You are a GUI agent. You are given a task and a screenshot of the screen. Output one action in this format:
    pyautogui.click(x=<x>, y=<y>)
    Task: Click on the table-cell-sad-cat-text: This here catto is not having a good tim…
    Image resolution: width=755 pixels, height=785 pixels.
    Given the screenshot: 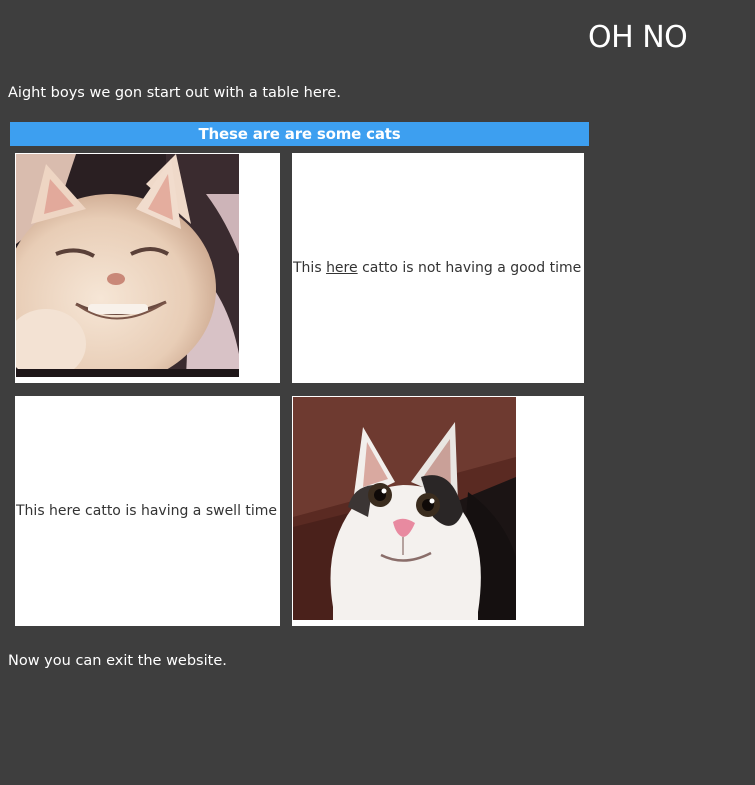 What is the action you would take?
    pyautogui.click(x=438, y=268)
    